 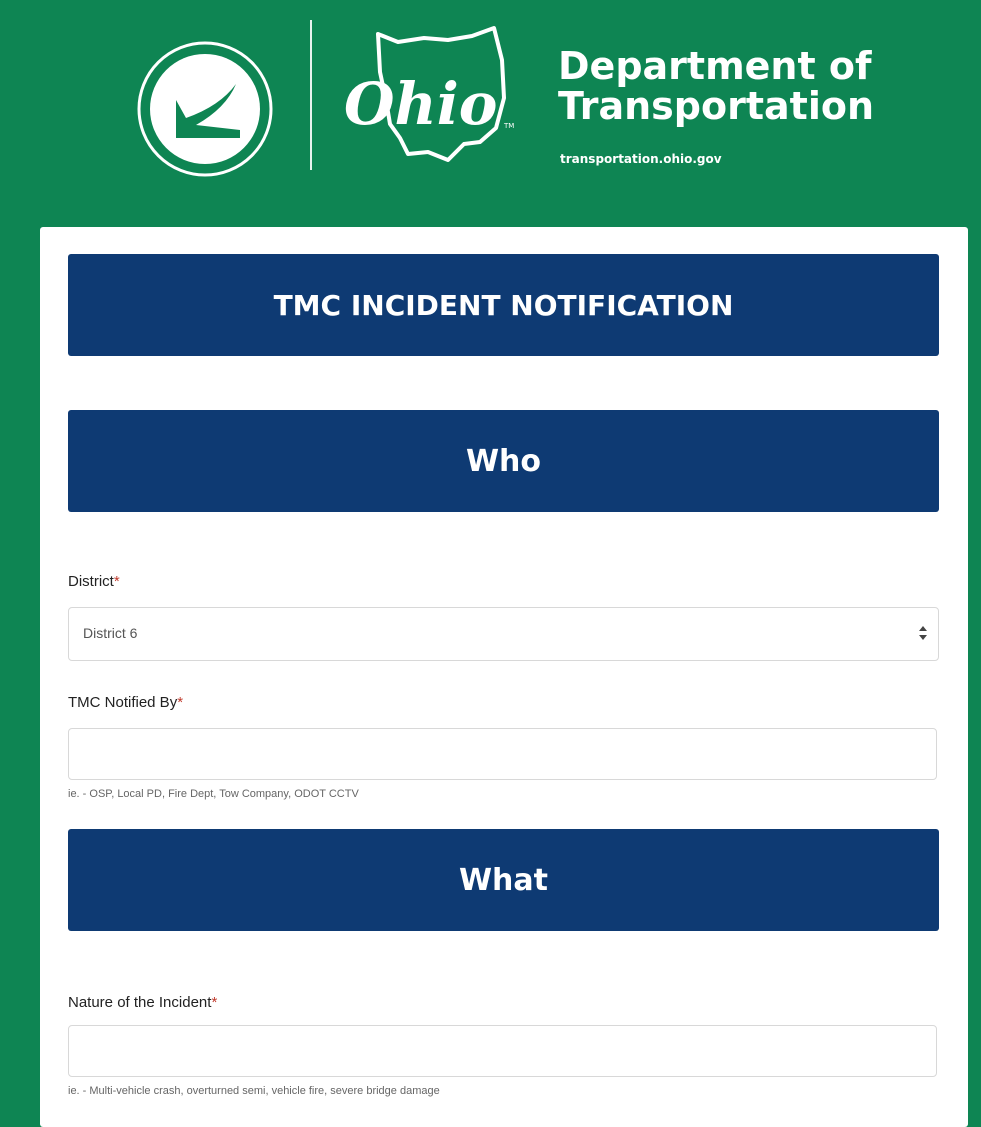 I want to click on ohio-wordmark: Ohio, so click(x=420, y=104).